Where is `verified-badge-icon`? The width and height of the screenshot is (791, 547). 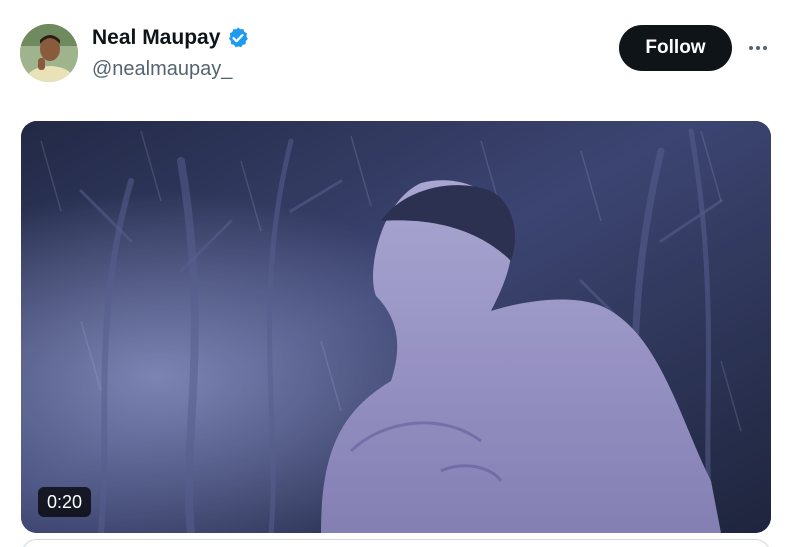 verified-badge-icon is located at coordinates (238, 38).